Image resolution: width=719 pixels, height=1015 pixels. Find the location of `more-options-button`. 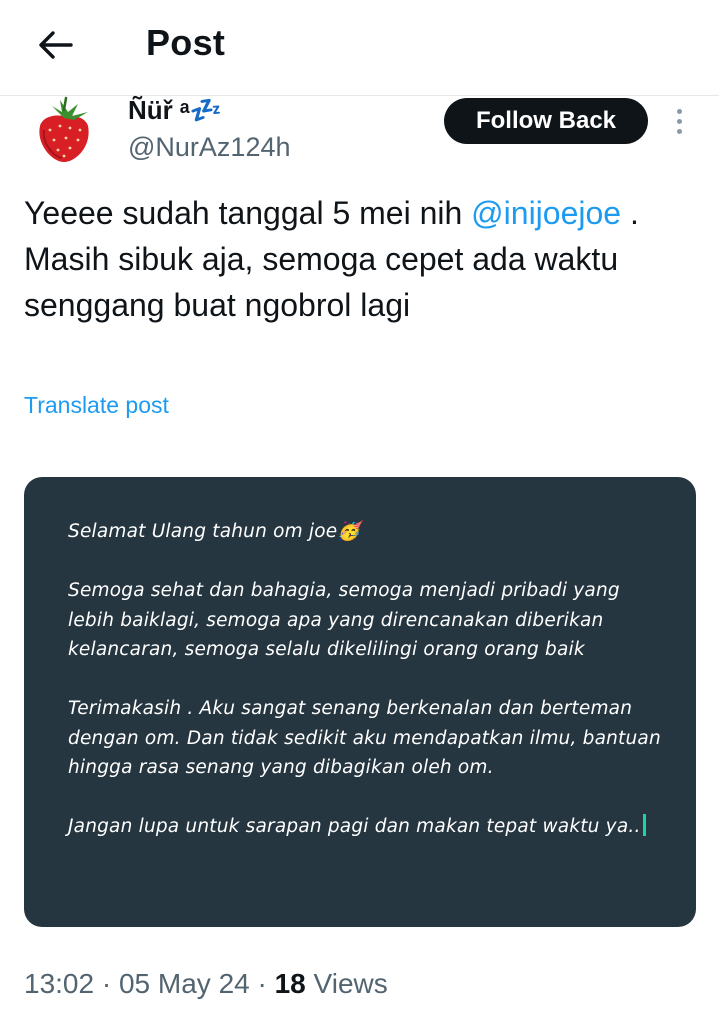

more-options-button is located at coordinates (679, 121).